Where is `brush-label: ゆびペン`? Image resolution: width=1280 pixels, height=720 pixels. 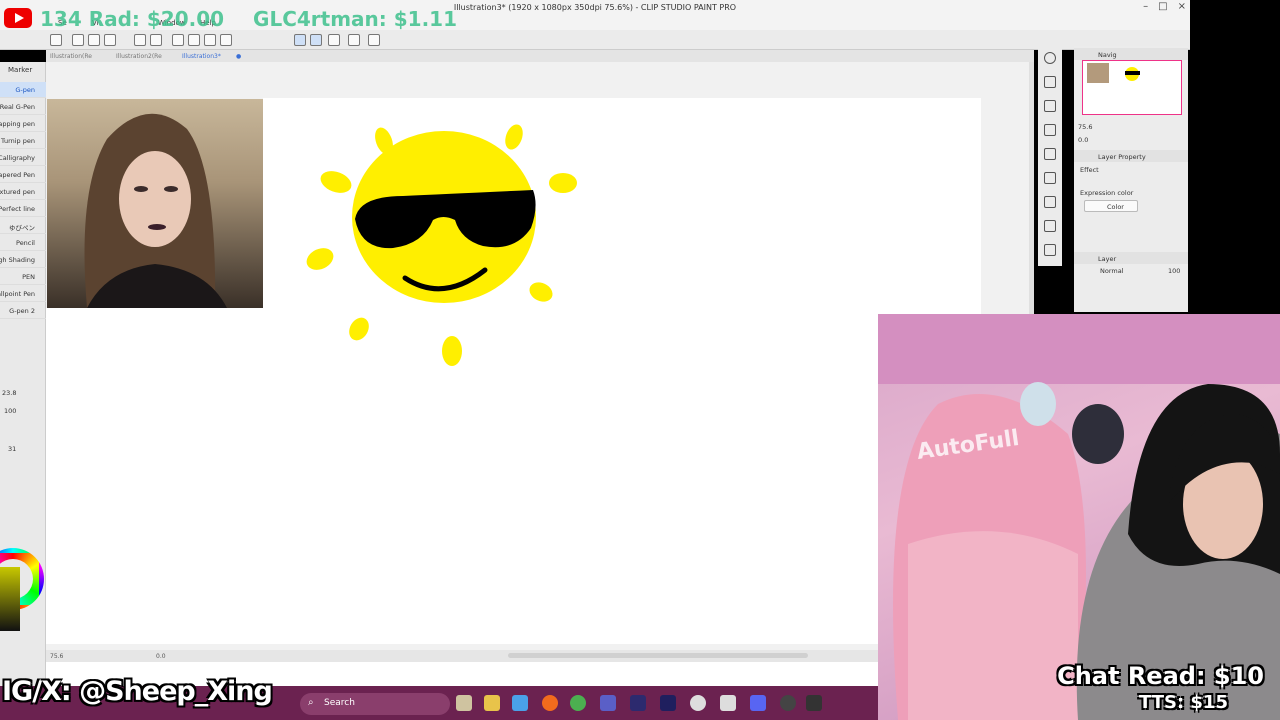 brush-label: ゆびペン is located at coordinates (22, 228).